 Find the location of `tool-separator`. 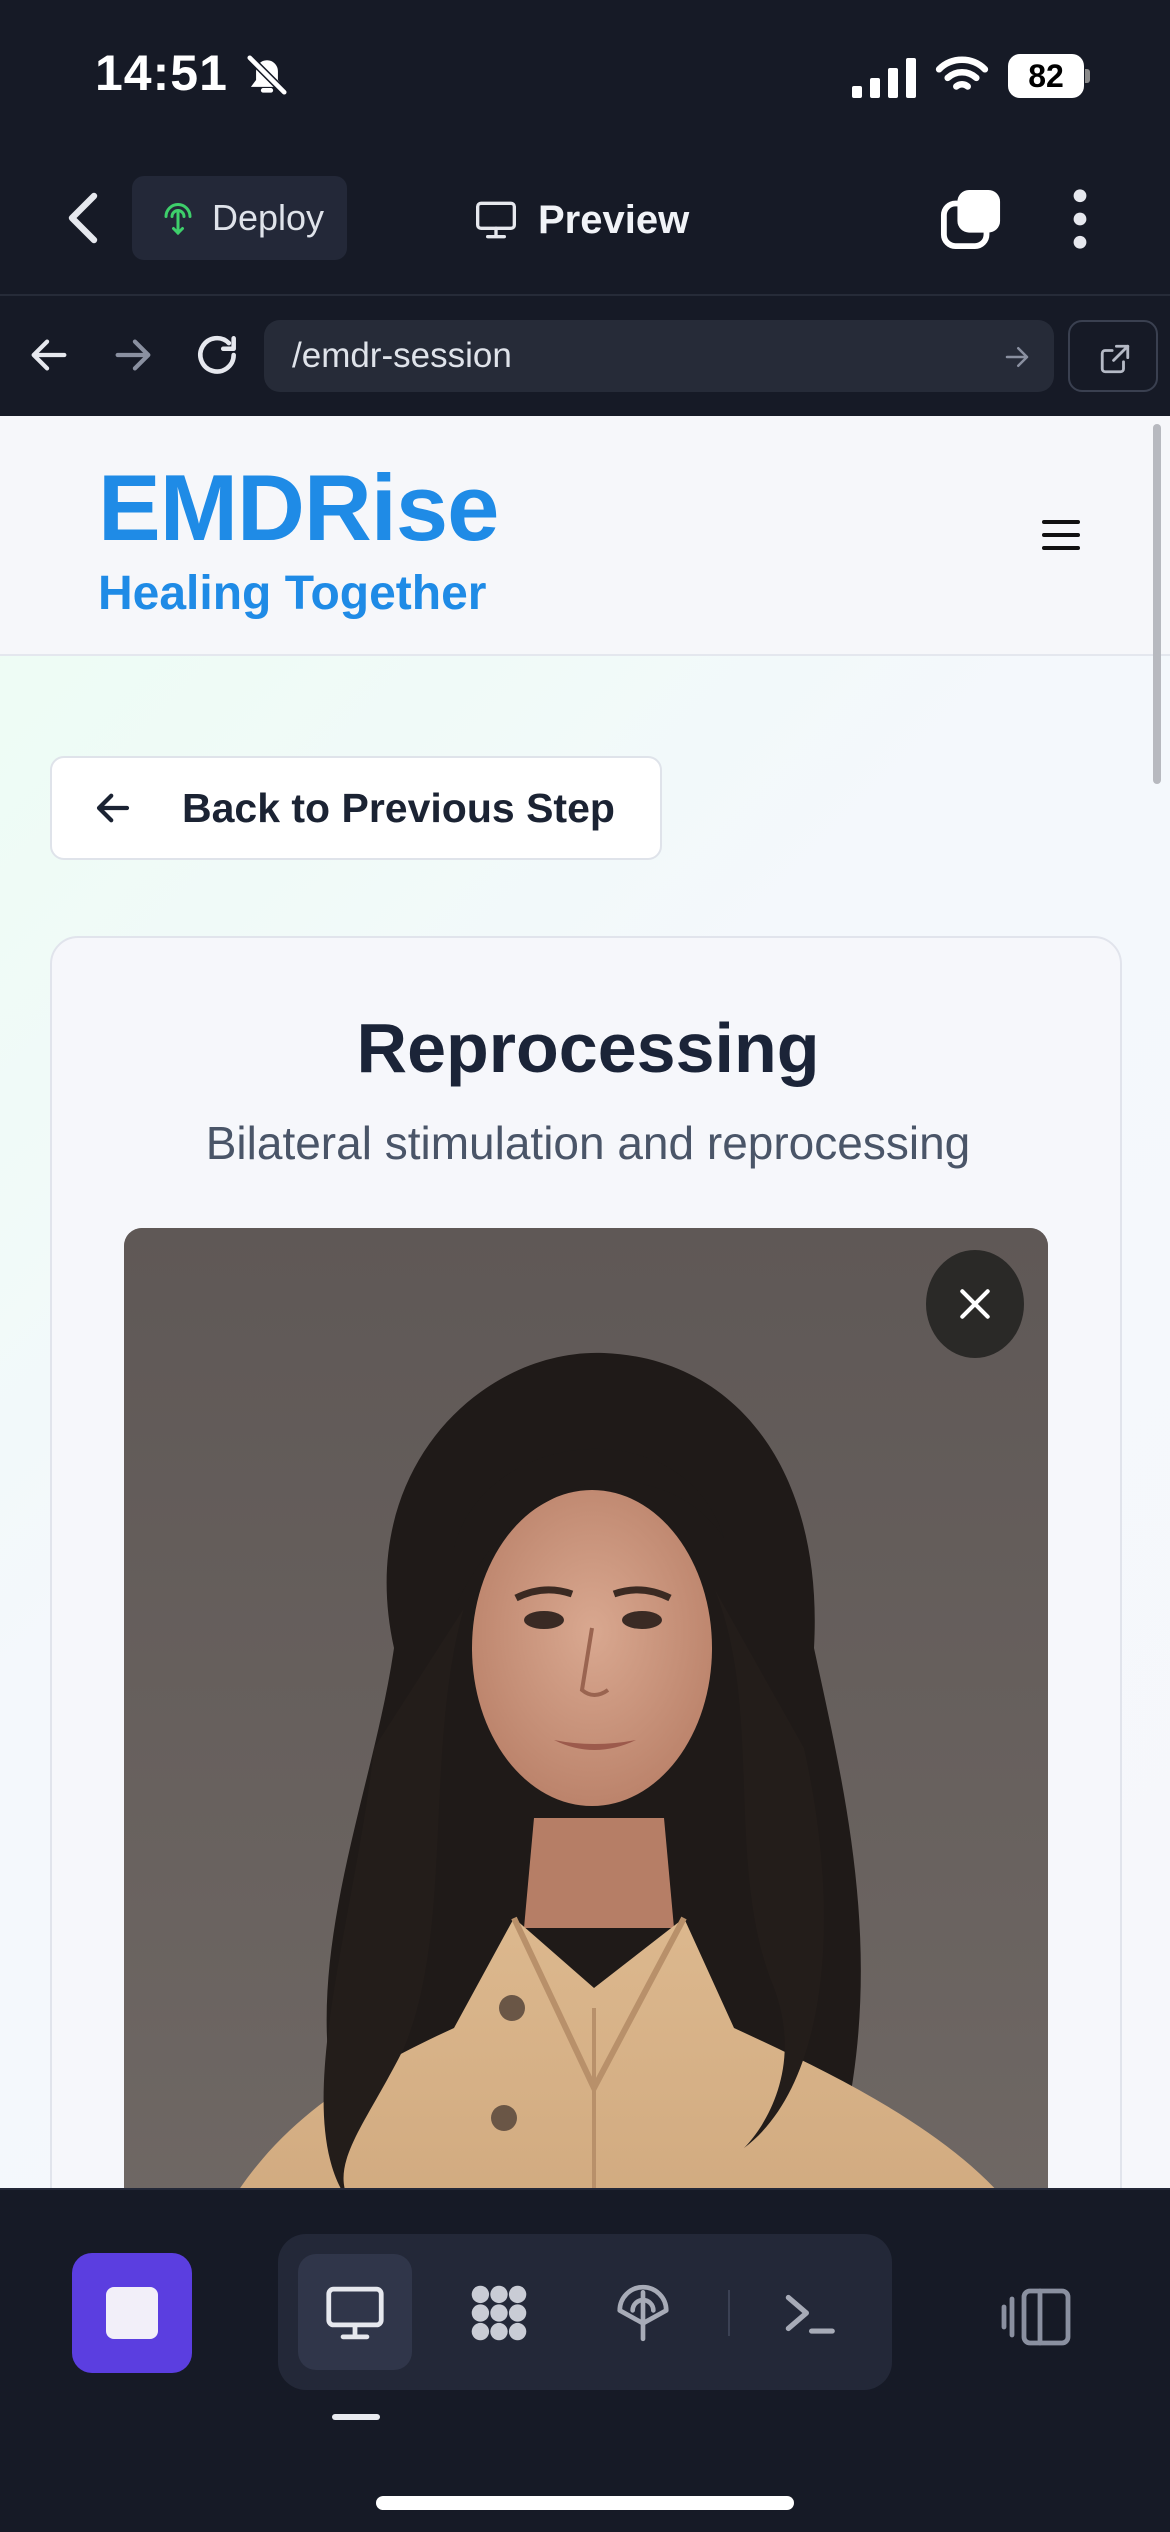

tool-separator is located at coordinates (729, 2313).